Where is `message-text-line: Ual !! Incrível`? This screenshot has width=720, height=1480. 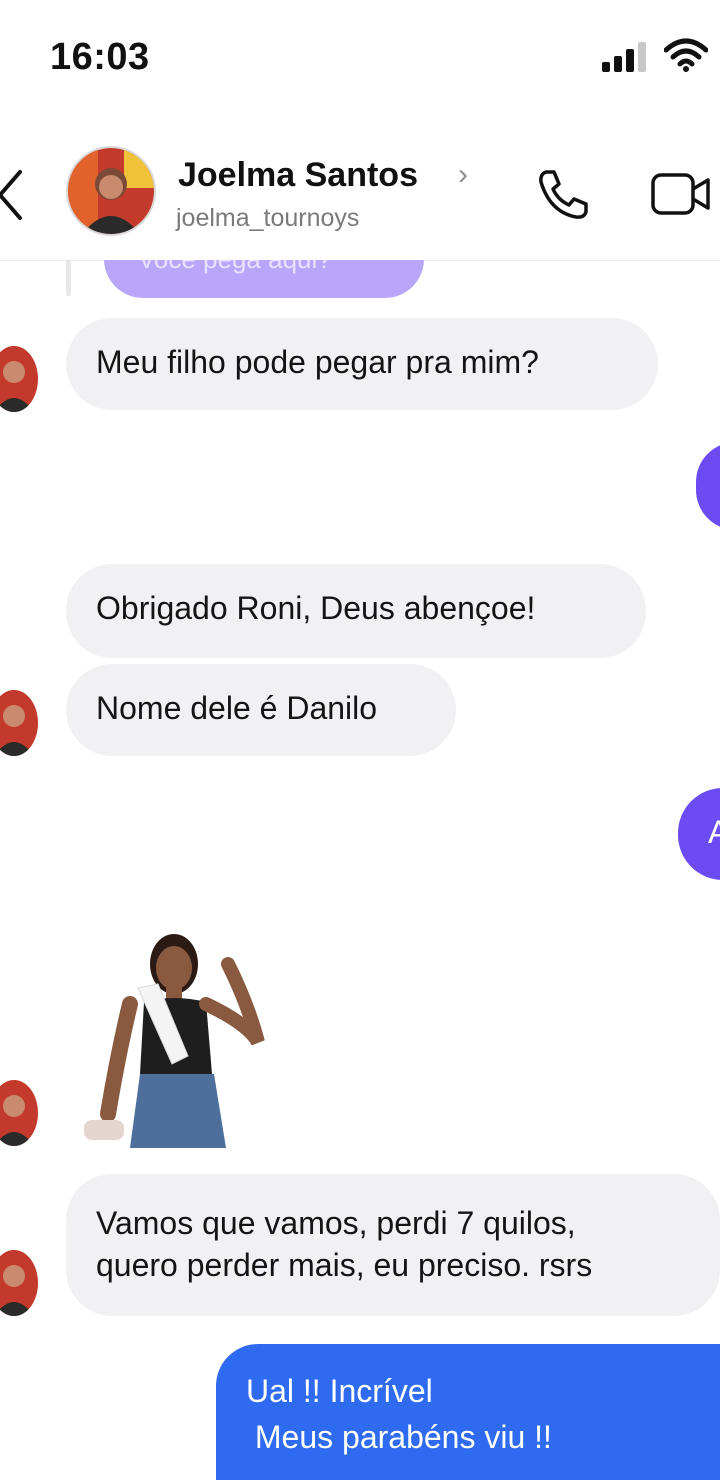
message-text-line: Ual !! Incrível is located at coordinates (339, 1391).